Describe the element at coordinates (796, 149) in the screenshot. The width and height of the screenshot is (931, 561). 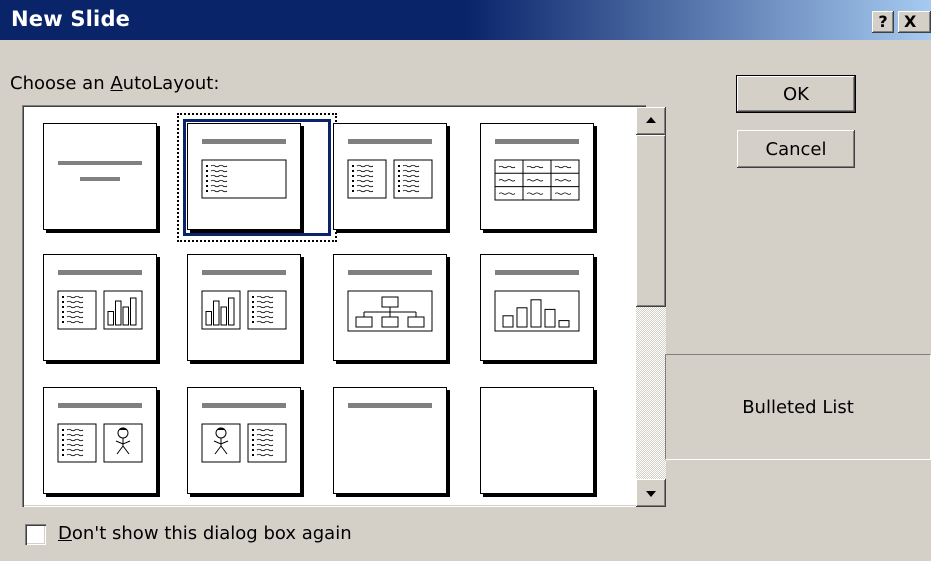
I see `cancel-button: Cancel` at that location.